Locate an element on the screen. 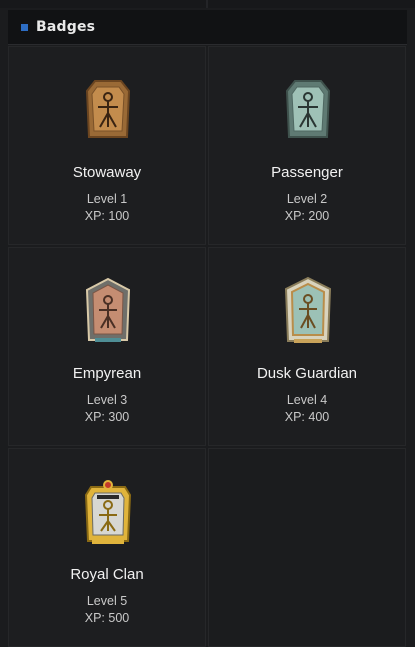 The width and height of the screenshot is (415, 647). badge-xp: XP: 300 is located at coordinates (107, 417).